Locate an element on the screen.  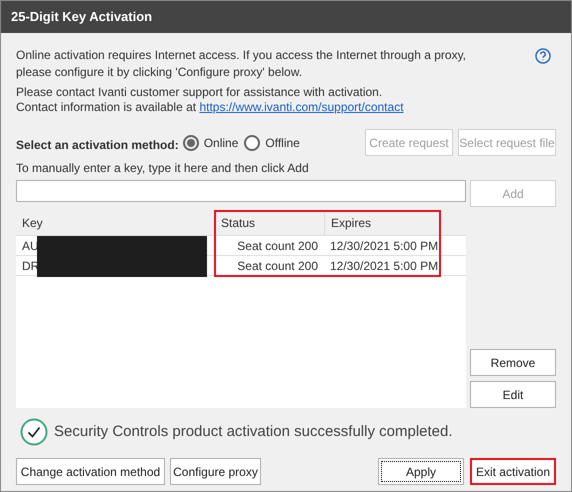
column-header: Key is located at coordinates (115, 223).